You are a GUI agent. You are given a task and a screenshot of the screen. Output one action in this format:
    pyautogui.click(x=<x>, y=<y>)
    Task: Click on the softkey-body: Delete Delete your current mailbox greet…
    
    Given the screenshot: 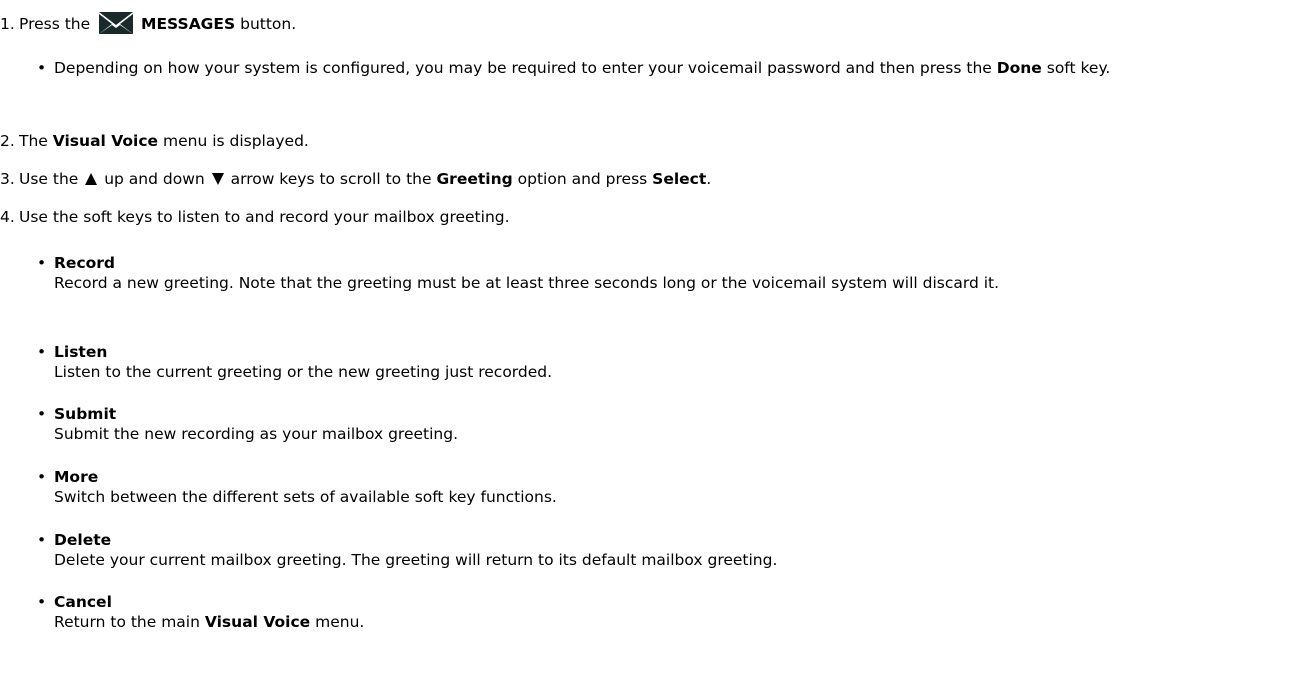 What is the action you would take?
    pyautogui.click(x=666, y=550)
    